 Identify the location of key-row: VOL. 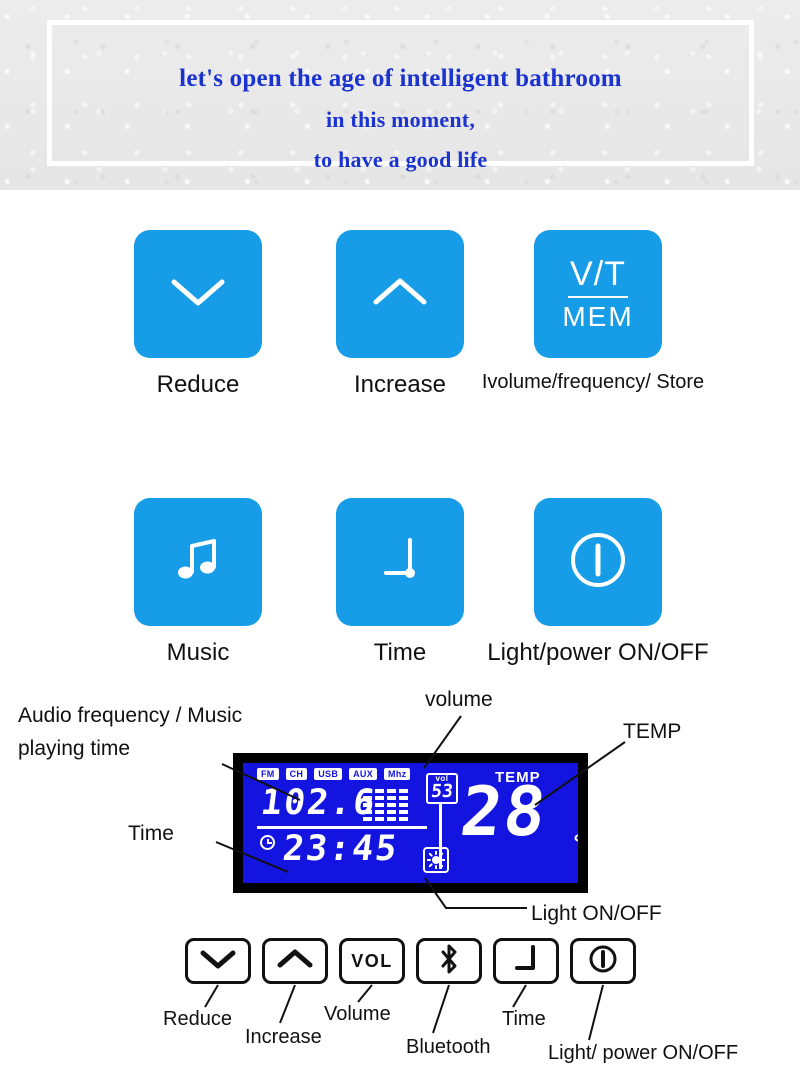
(400, 964).